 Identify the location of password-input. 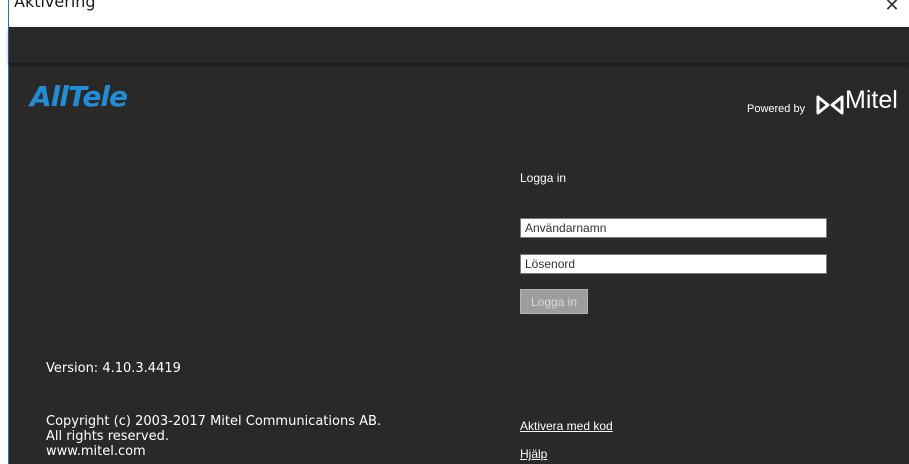
(673, 264).